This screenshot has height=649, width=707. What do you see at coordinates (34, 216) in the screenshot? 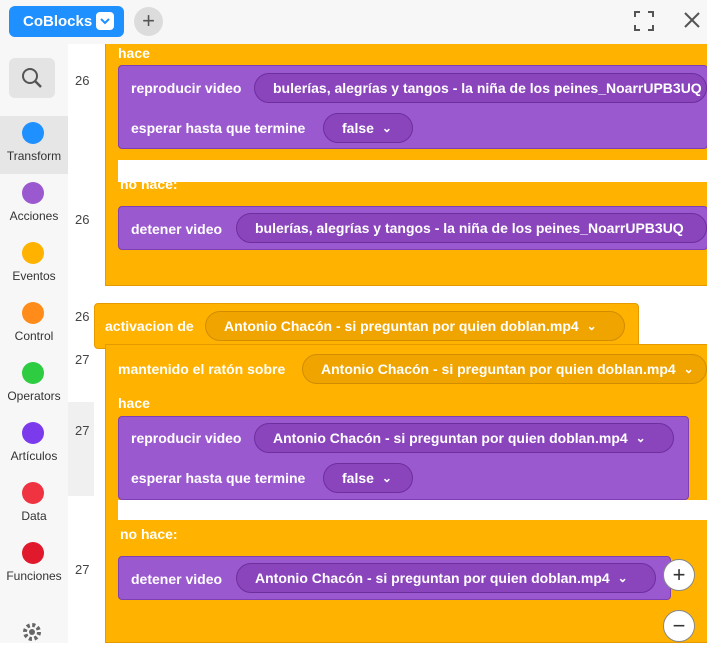
I see `category-label: Acciones` at bounding box center [34, 216].